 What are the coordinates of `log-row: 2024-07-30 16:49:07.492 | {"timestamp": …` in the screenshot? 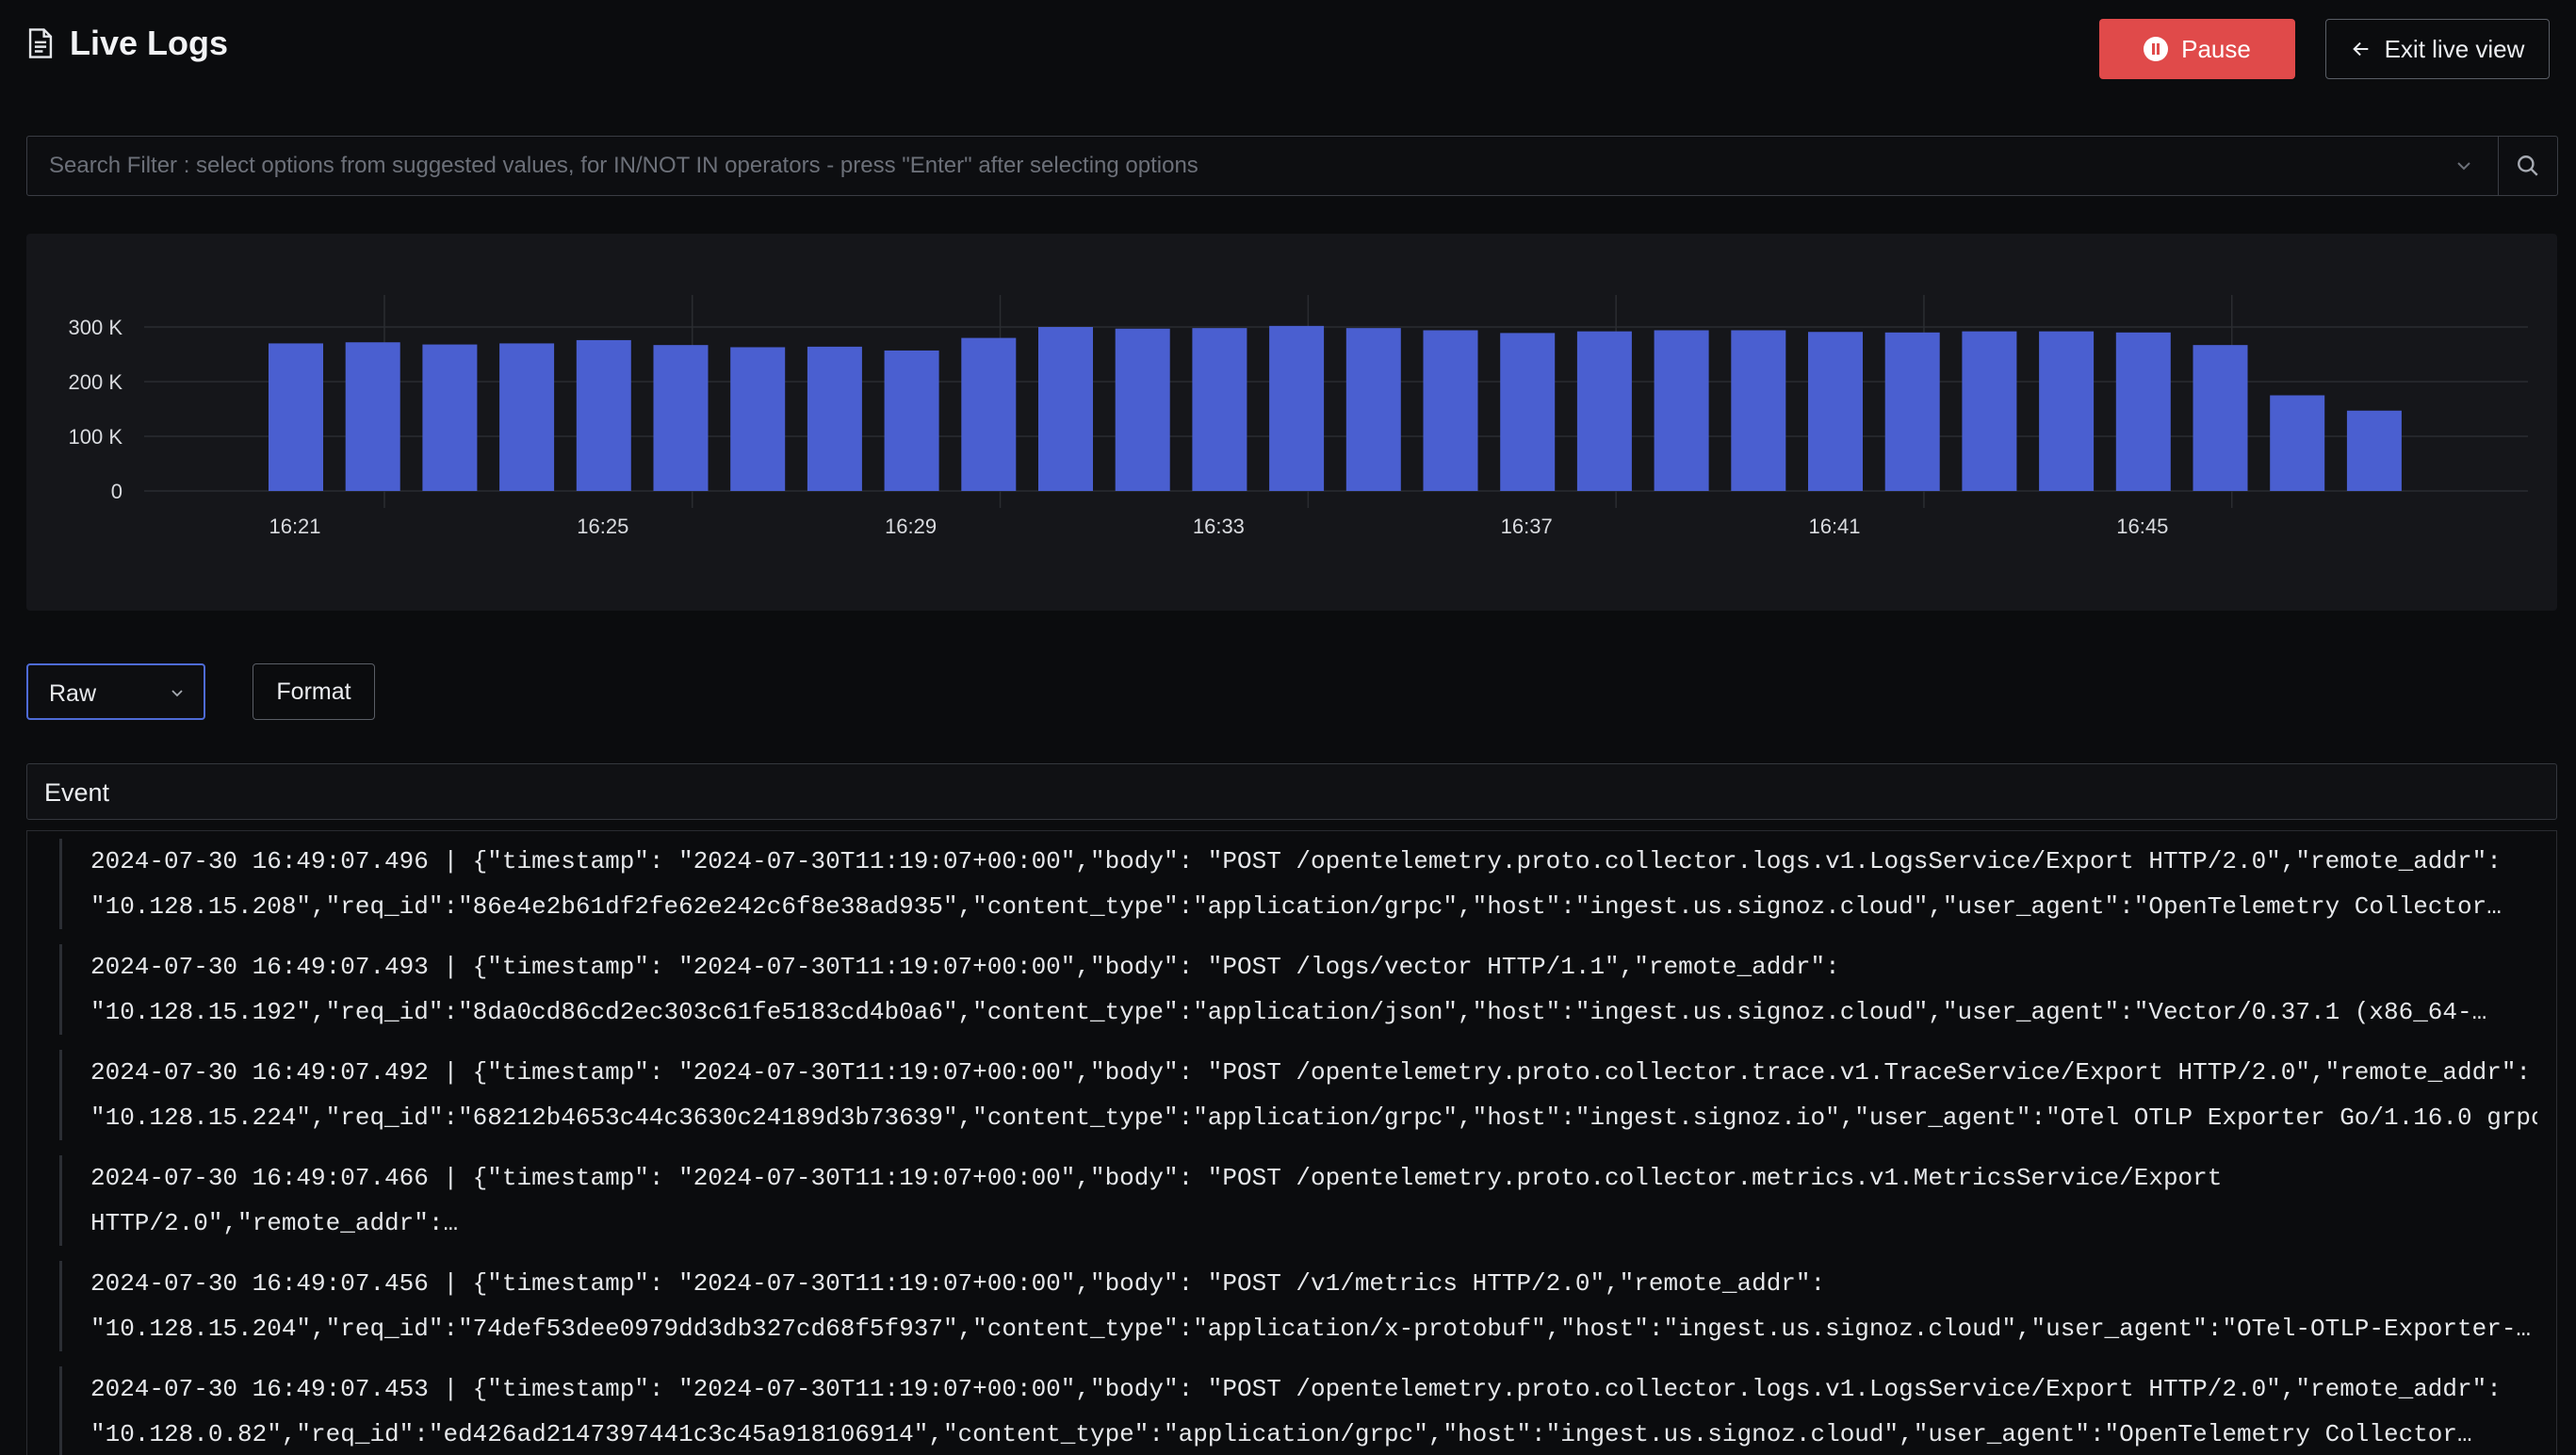 It's located at (1298, 1095).